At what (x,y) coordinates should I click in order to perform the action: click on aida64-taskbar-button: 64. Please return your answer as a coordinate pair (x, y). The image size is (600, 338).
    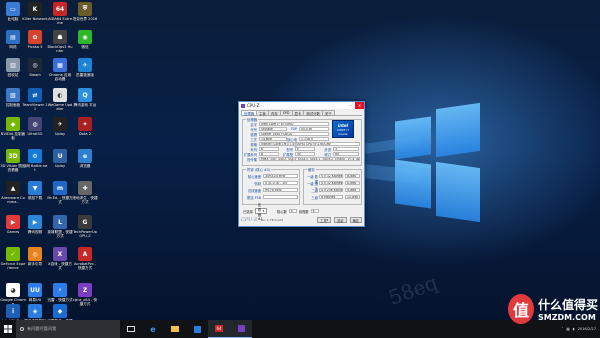
    Looking at the image, I should click on (219, 329).